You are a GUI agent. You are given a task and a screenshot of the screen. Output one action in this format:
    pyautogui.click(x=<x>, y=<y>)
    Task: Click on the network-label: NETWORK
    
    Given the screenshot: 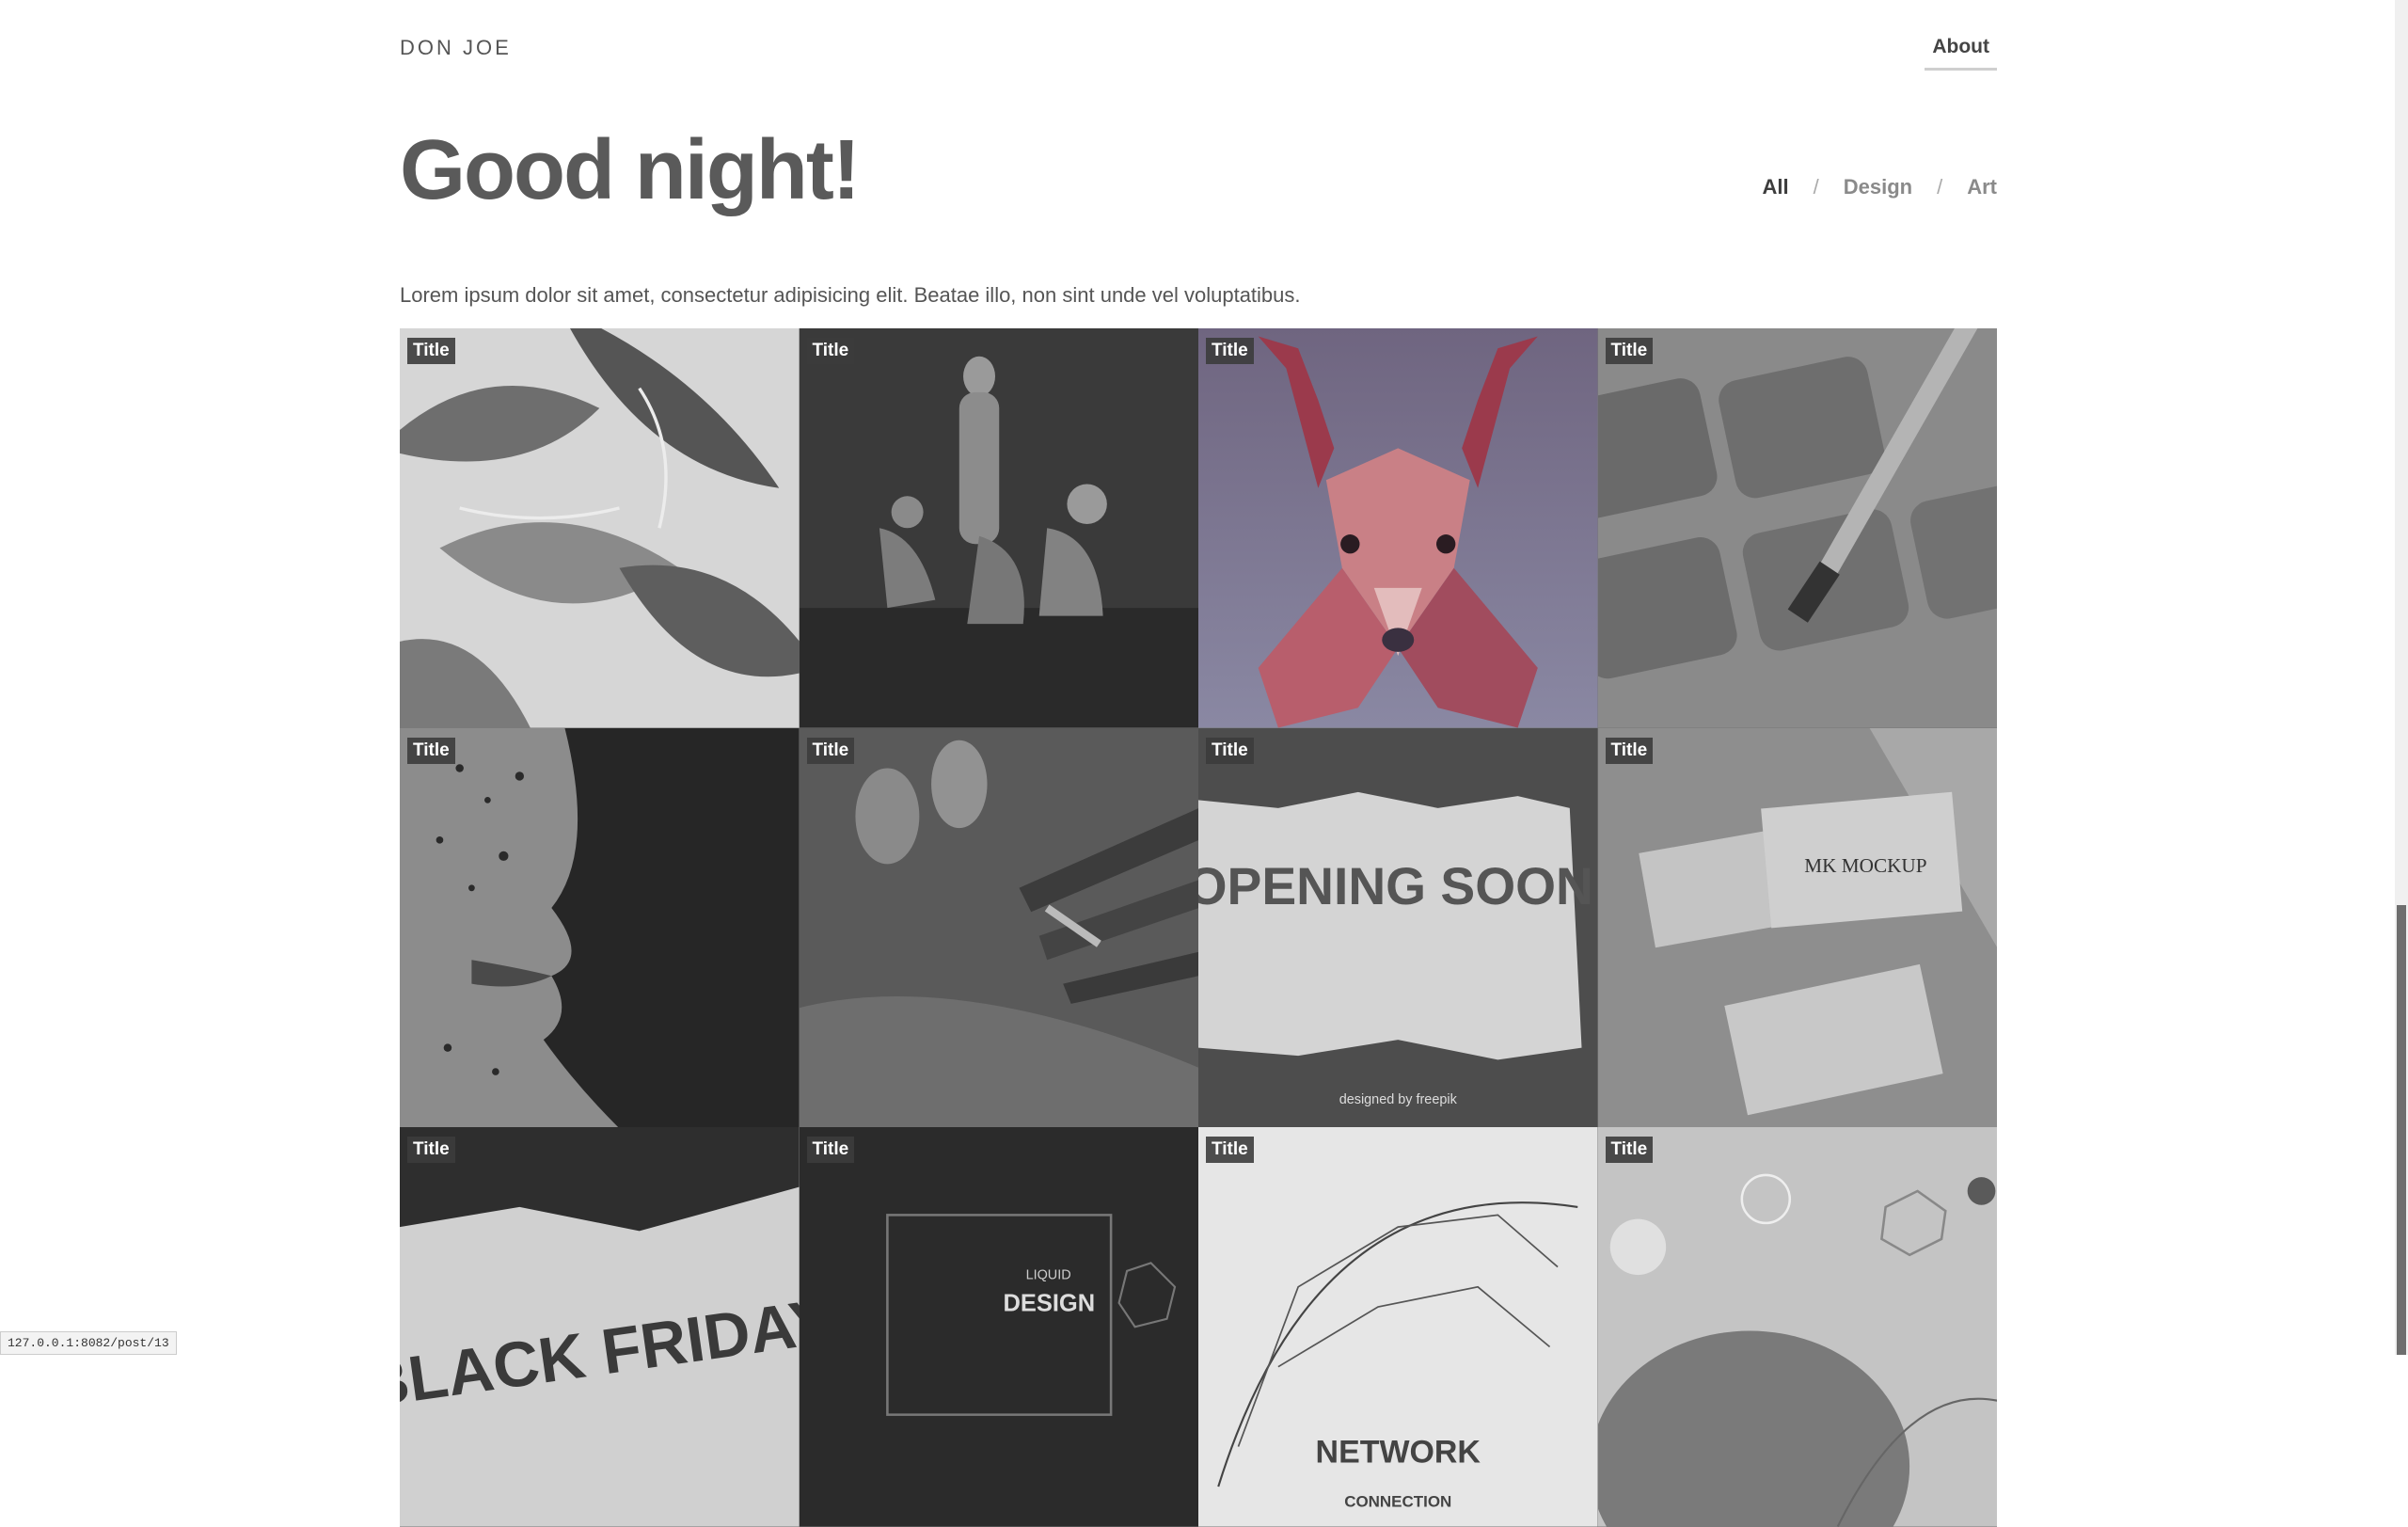 What is the action you would take?
    pyautogui.click(x=1398, y=1453)
    